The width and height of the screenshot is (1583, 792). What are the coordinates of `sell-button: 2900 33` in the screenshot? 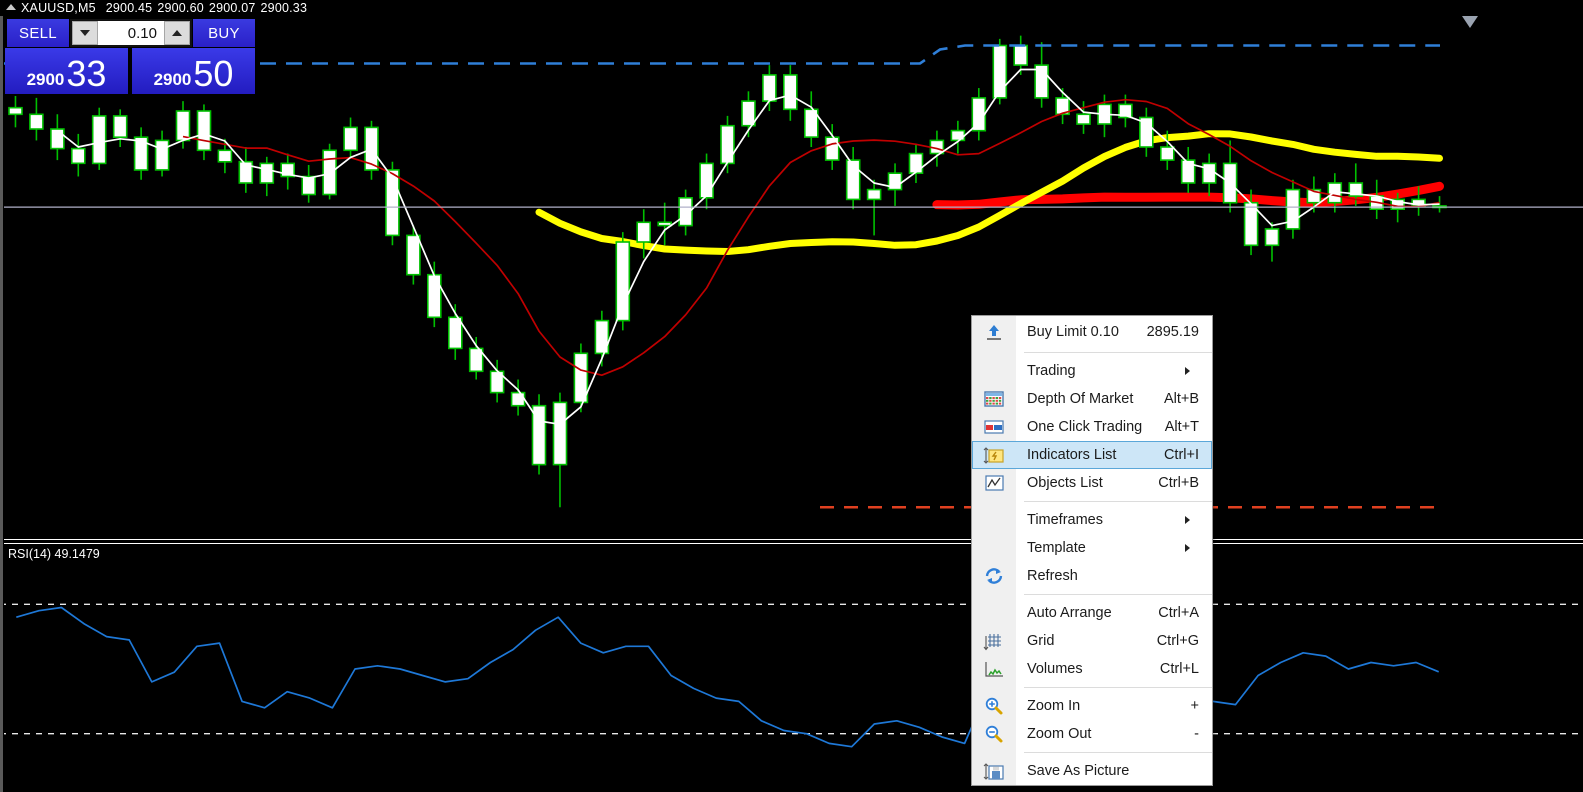 It's located at (66, 71).